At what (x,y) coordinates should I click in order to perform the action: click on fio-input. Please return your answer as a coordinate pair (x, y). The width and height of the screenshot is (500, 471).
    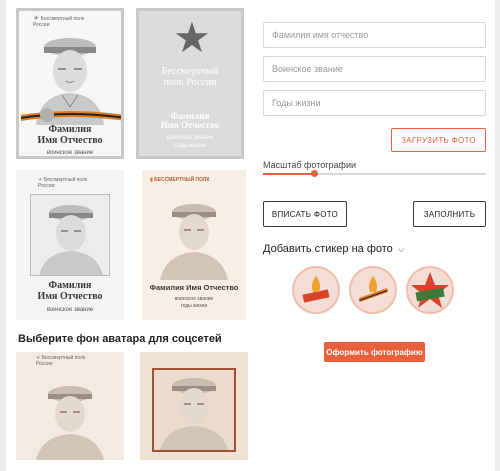
    Looking at the image, I should click on (374, 35).